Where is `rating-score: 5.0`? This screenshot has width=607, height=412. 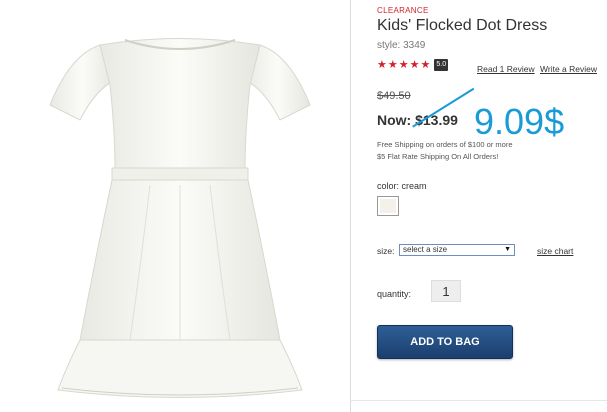
rating-score: 5.0 is located at coordinates (441, 65).